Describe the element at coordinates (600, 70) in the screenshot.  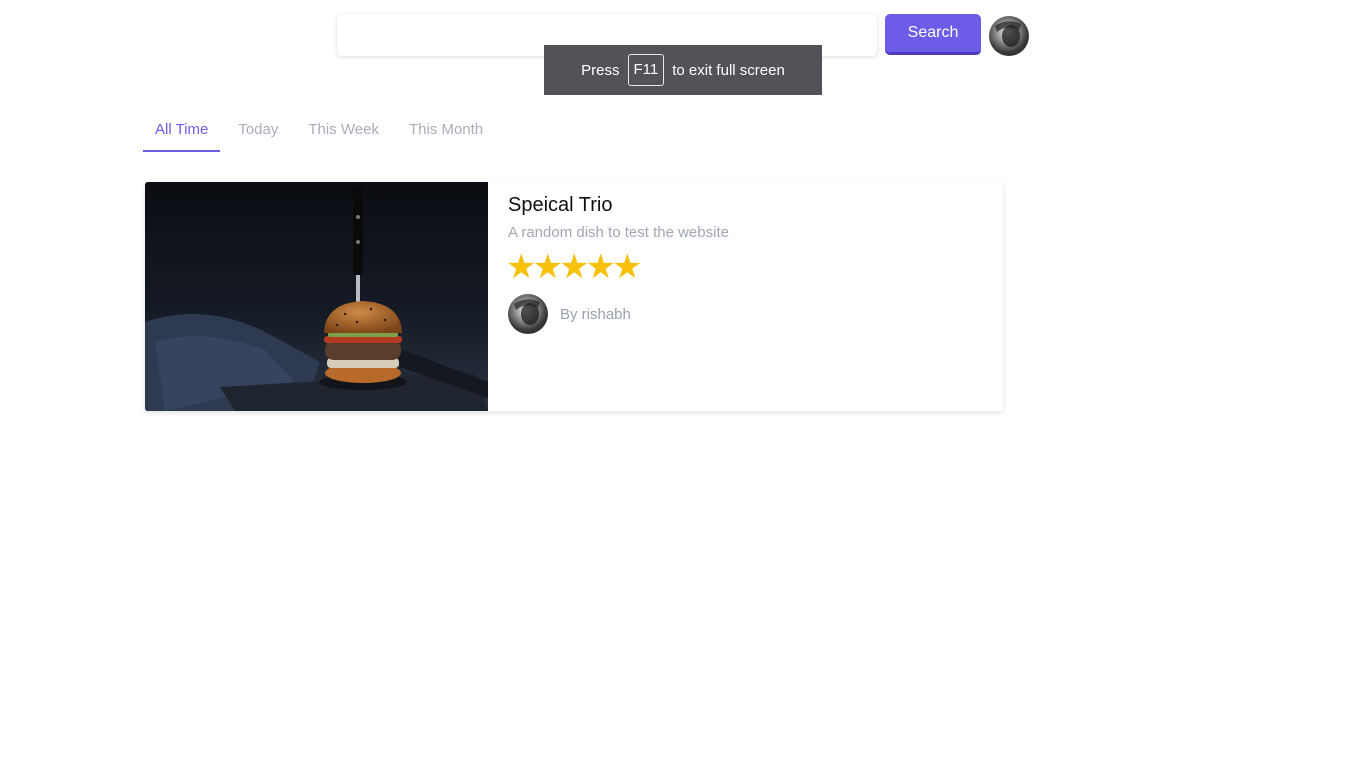
I see `fullscreen-notice-prefix: Press` at that location.